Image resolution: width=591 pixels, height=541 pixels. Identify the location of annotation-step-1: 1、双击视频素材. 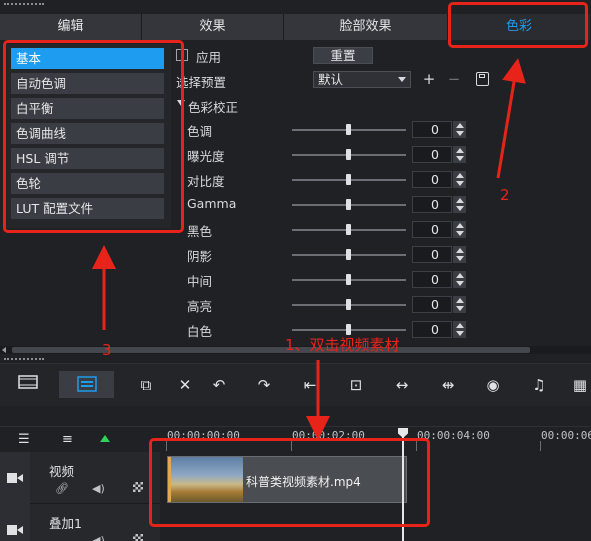
(342, 345).